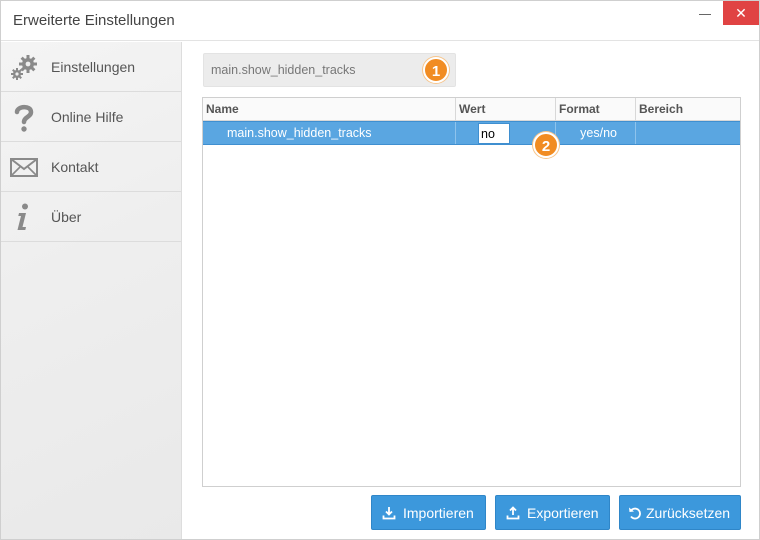  What do you see at coordinates (688, 109) in the screenshot?
I see `column-header-bereich: Bereich` at bounding box center [688, 109].